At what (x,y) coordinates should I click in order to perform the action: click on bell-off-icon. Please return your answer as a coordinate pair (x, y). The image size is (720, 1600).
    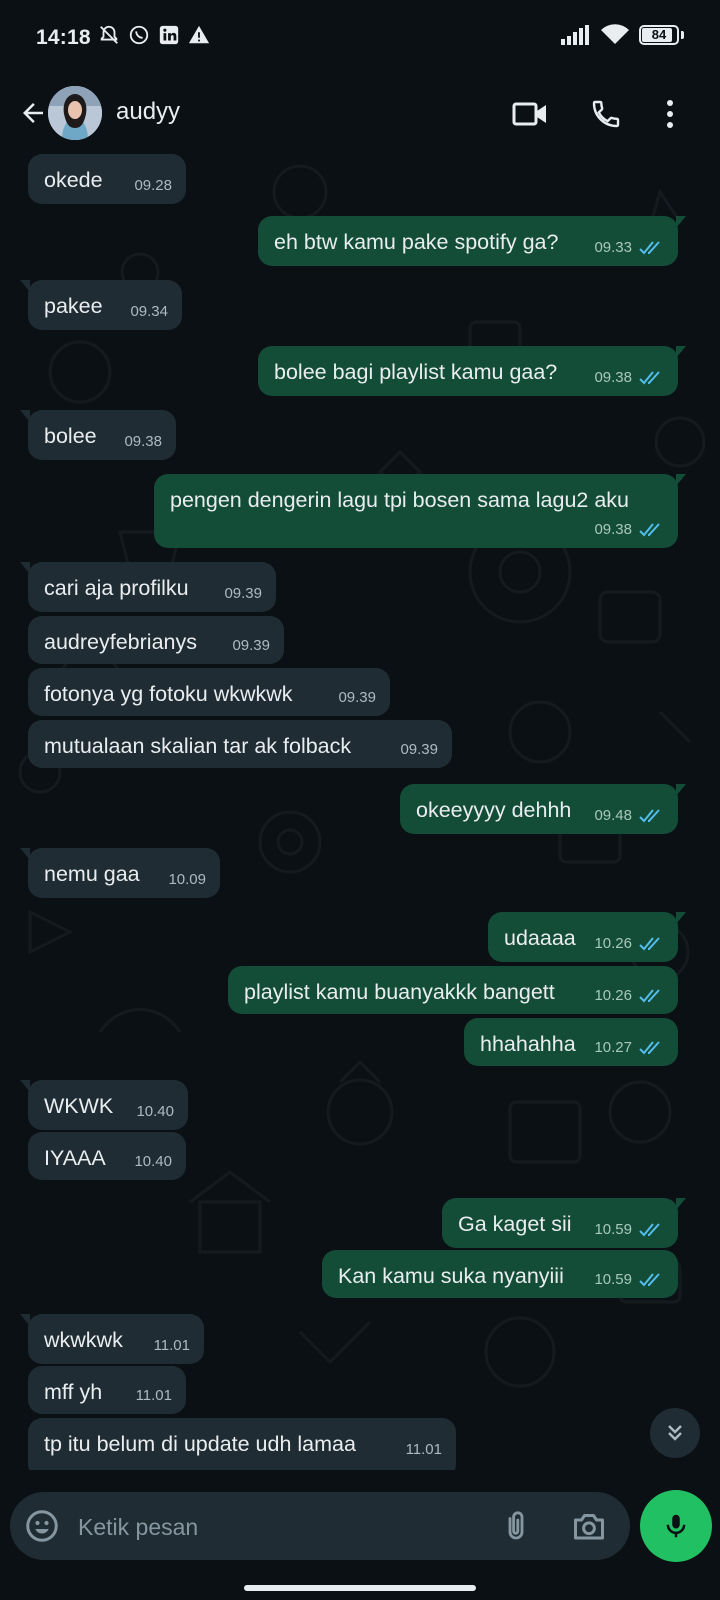
    Looking at the image, I should click on (109, 34).